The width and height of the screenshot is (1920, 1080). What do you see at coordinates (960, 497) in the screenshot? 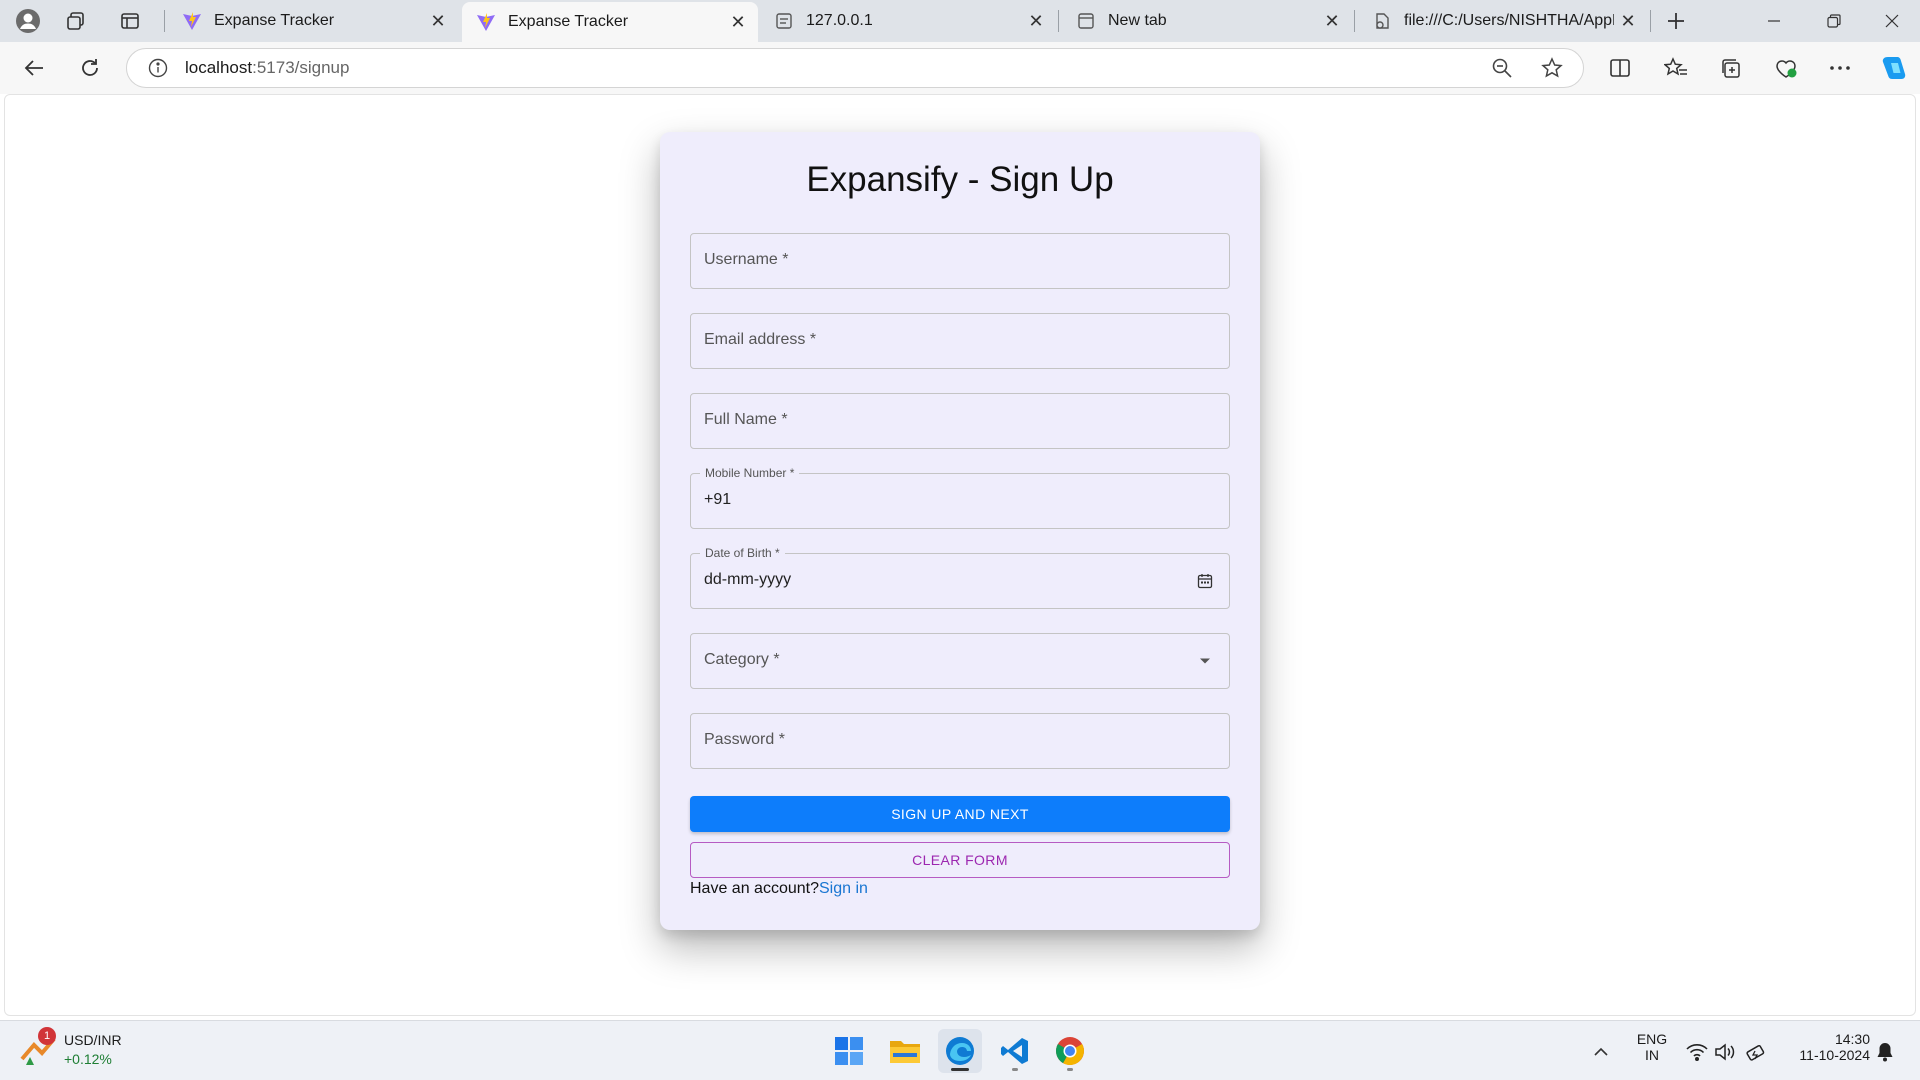
I see `mobile-number-field: Mobile Number * +91` at bounding box center [960, 497].